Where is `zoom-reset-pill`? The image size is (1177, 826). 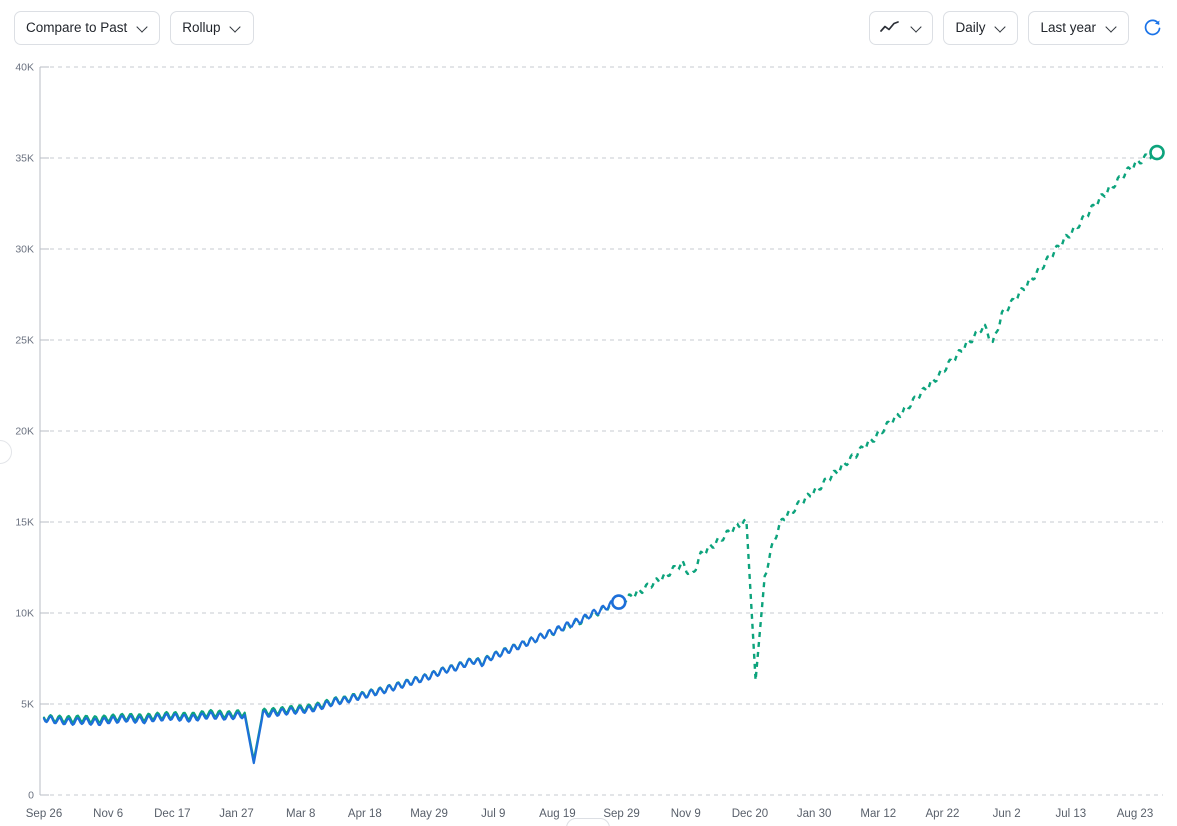 zoom-reset-pill is located at coordinates (588, 822).